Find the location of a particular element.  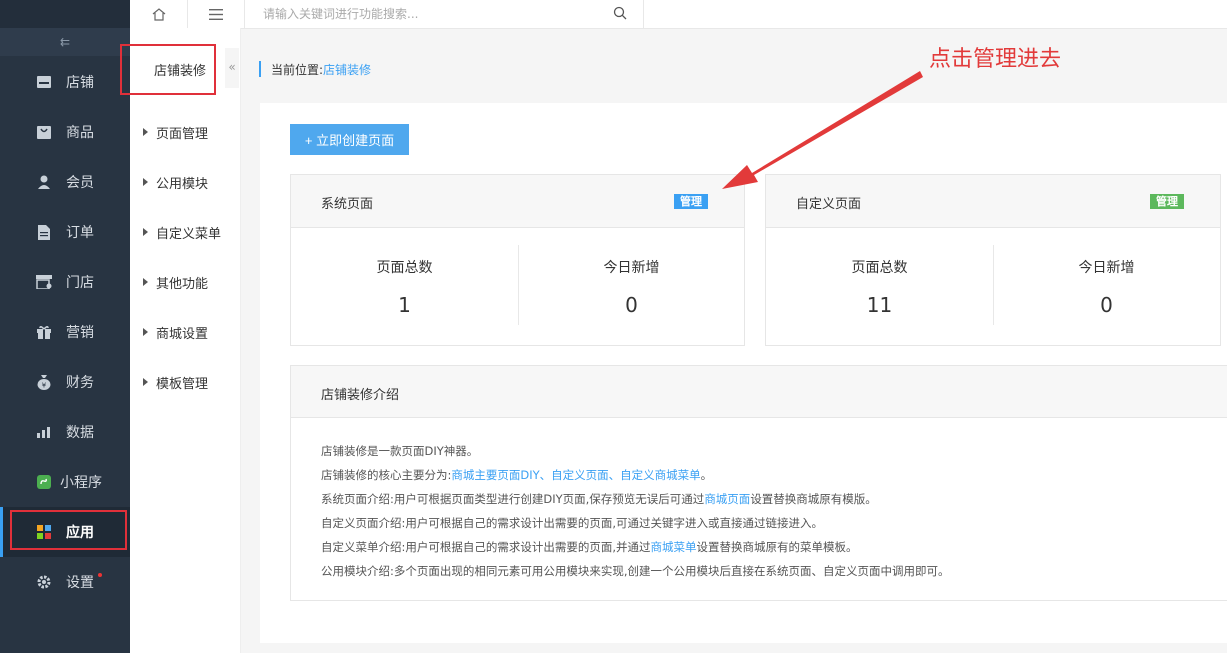

intro-text: 设置替换商城原有模版。 is located at coordinates (813, 499).